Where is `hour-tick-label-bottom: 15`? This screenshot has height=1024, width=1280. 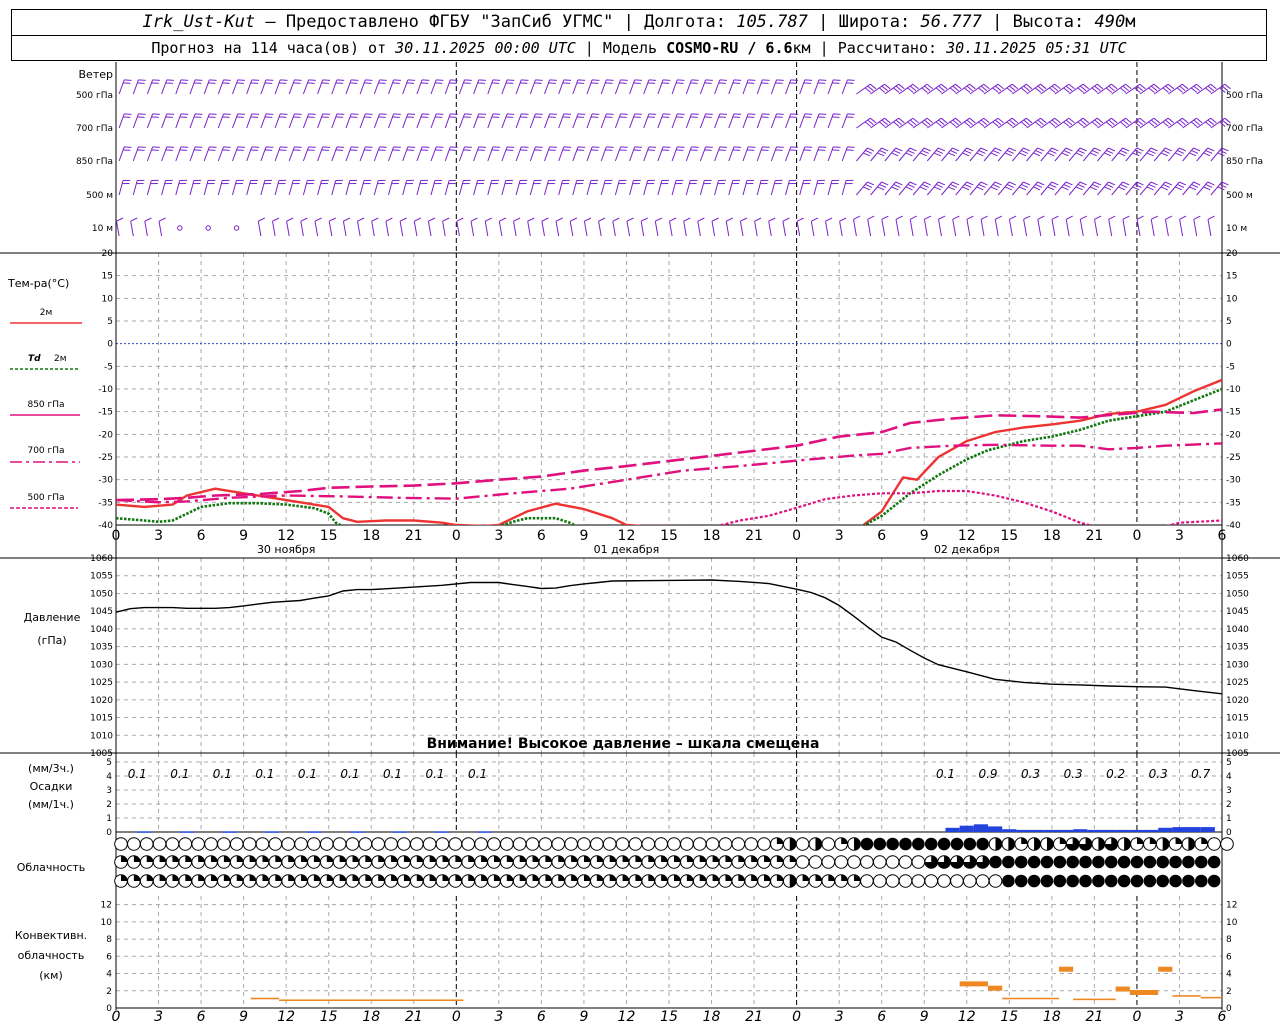 hour-tick-label-bottom: 15 is located at coordinates (669, 1016).